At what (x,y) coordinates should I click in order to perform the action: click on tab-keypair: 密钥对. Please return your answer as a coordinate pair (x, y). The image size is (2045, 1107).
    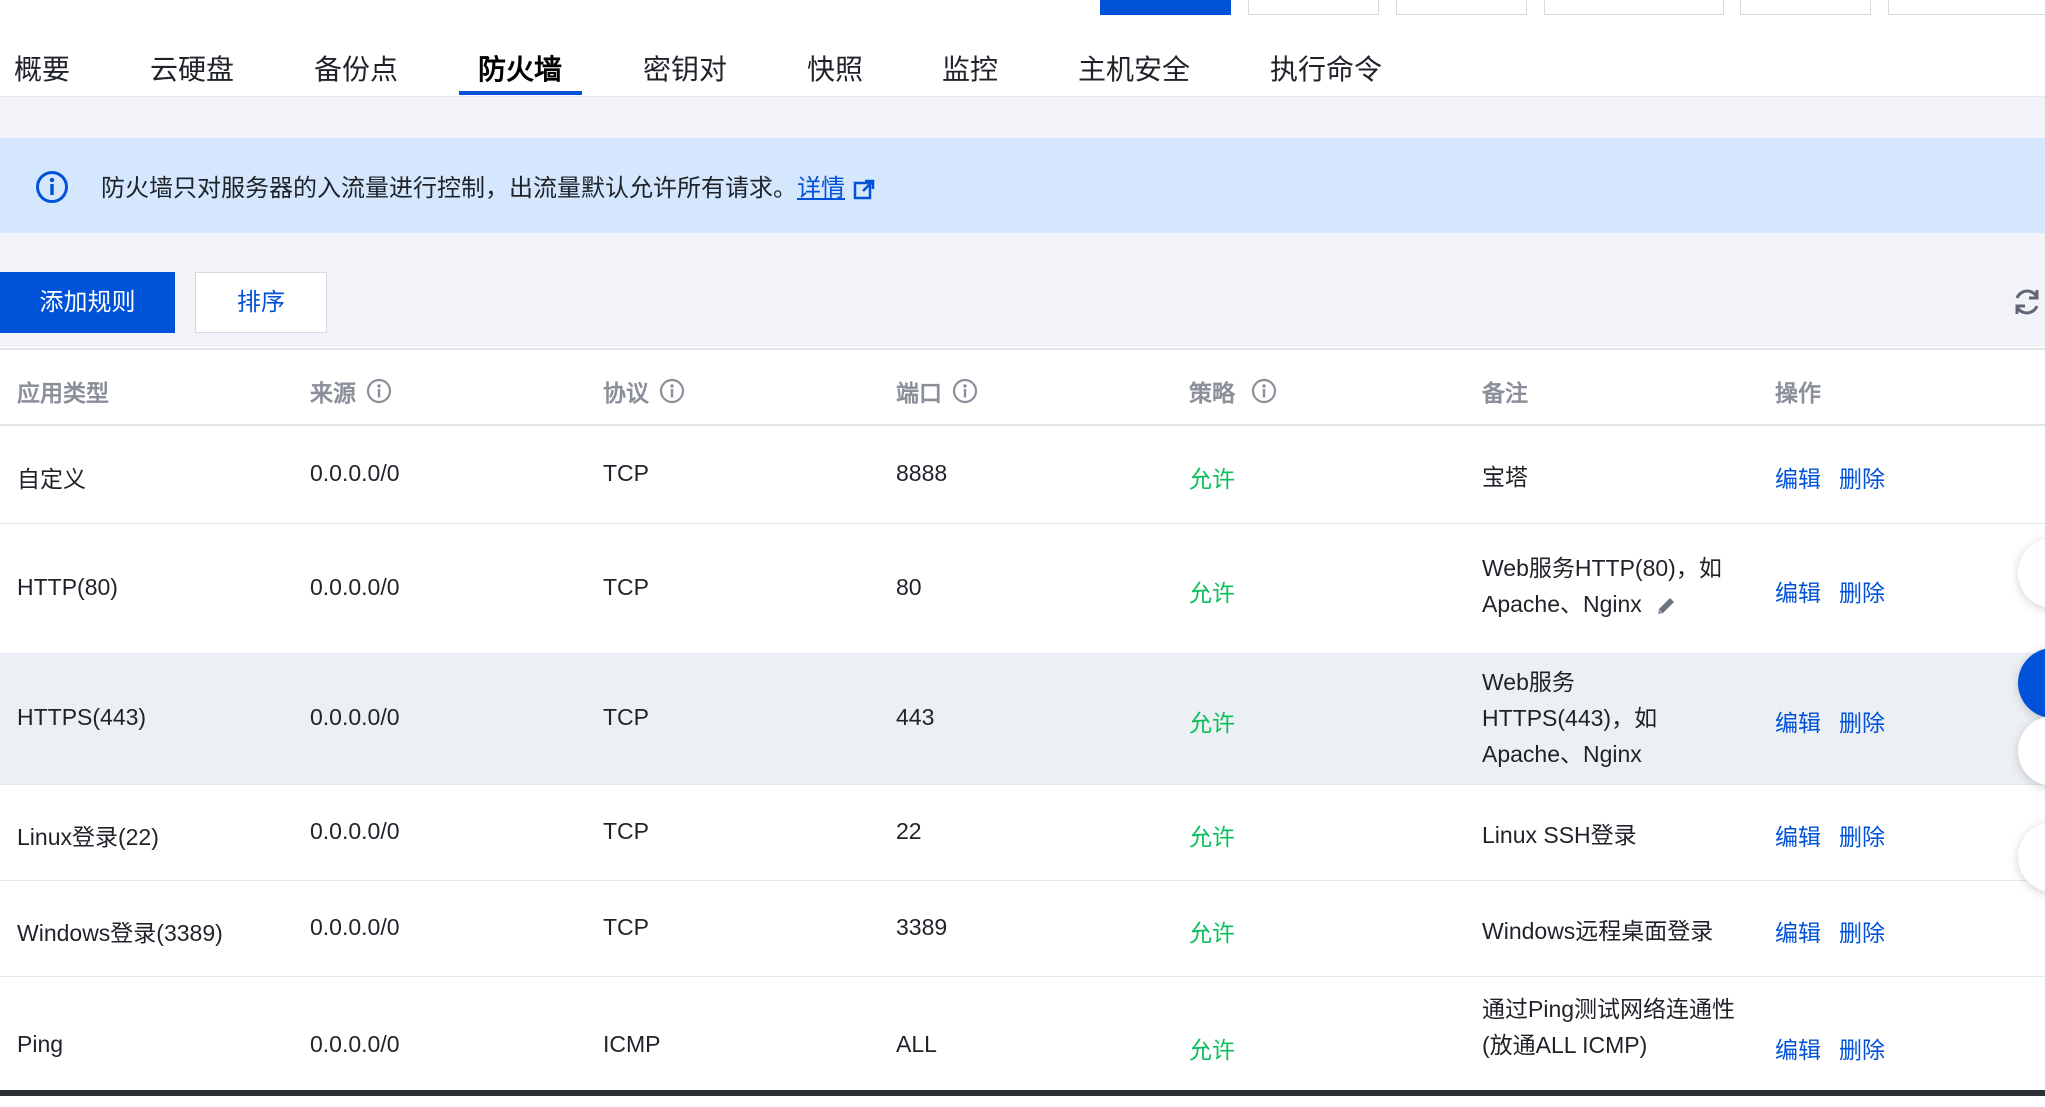
    Looking at the image, I should click on (685, 68).